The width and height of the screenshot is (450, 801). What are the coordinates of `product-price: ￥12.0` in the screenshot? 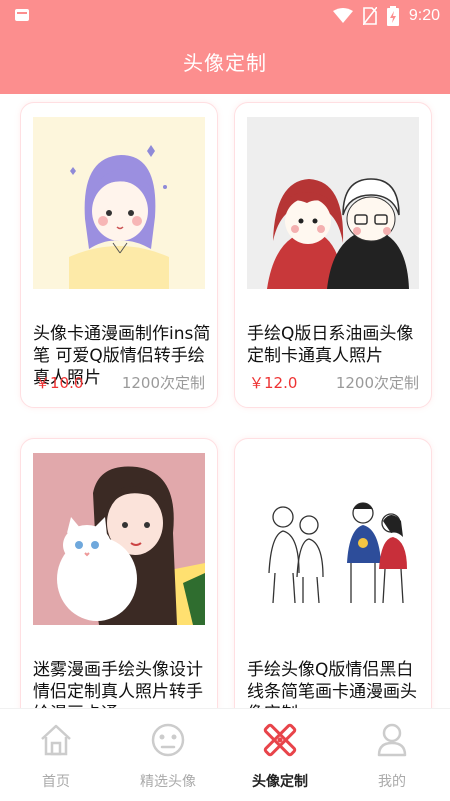 It's located at (273, 383).